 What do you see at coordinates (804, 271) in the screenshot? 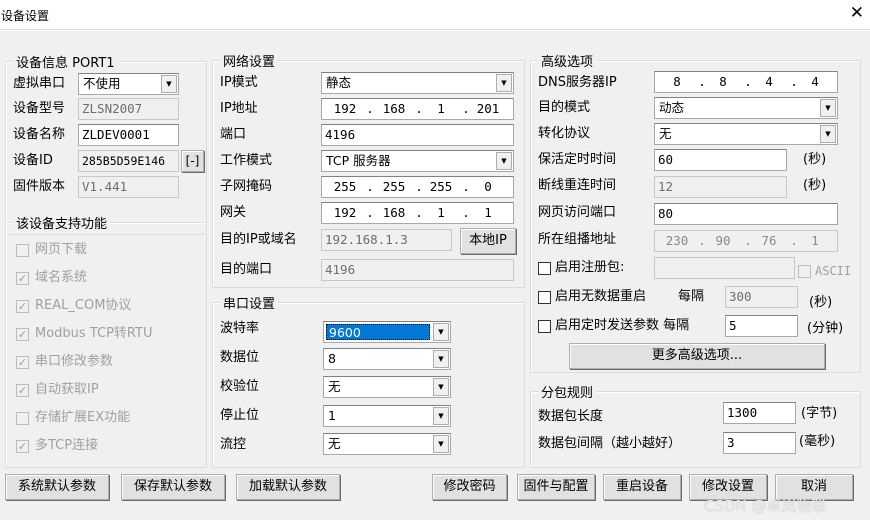
I see `ascii-checkbox` at bounding box center [804, 271].